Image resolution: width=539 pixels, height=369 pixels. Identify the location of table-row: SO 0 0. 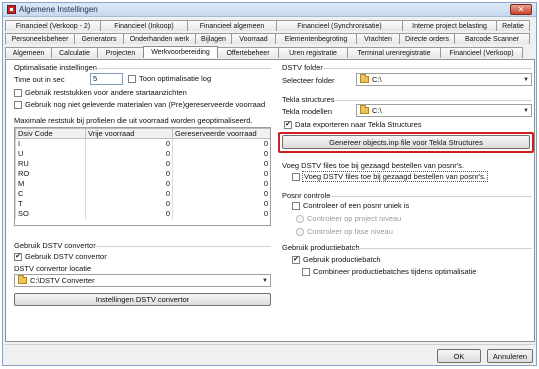
(142, 213).